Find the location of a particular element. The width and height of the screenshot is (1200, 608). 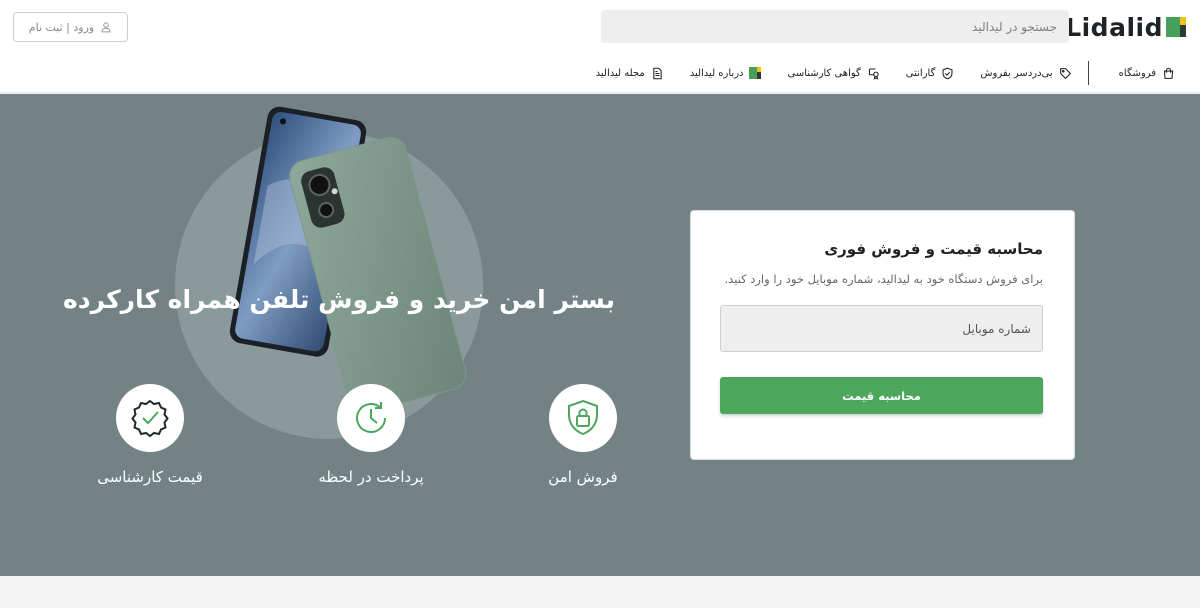

phone-input is located at coordinates (881, 328).